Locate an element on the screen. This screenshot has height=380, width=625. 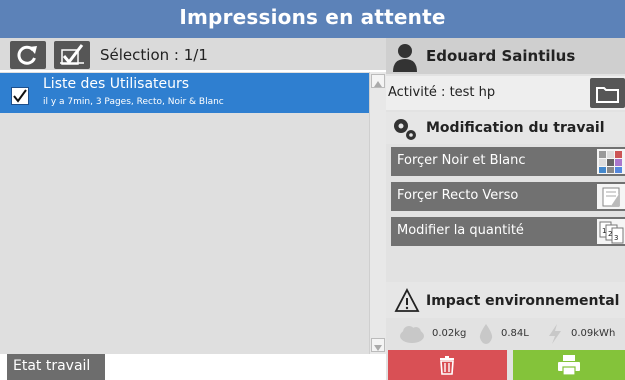
user-name: Edouard Saintilus is located at coordinates (501, 56).